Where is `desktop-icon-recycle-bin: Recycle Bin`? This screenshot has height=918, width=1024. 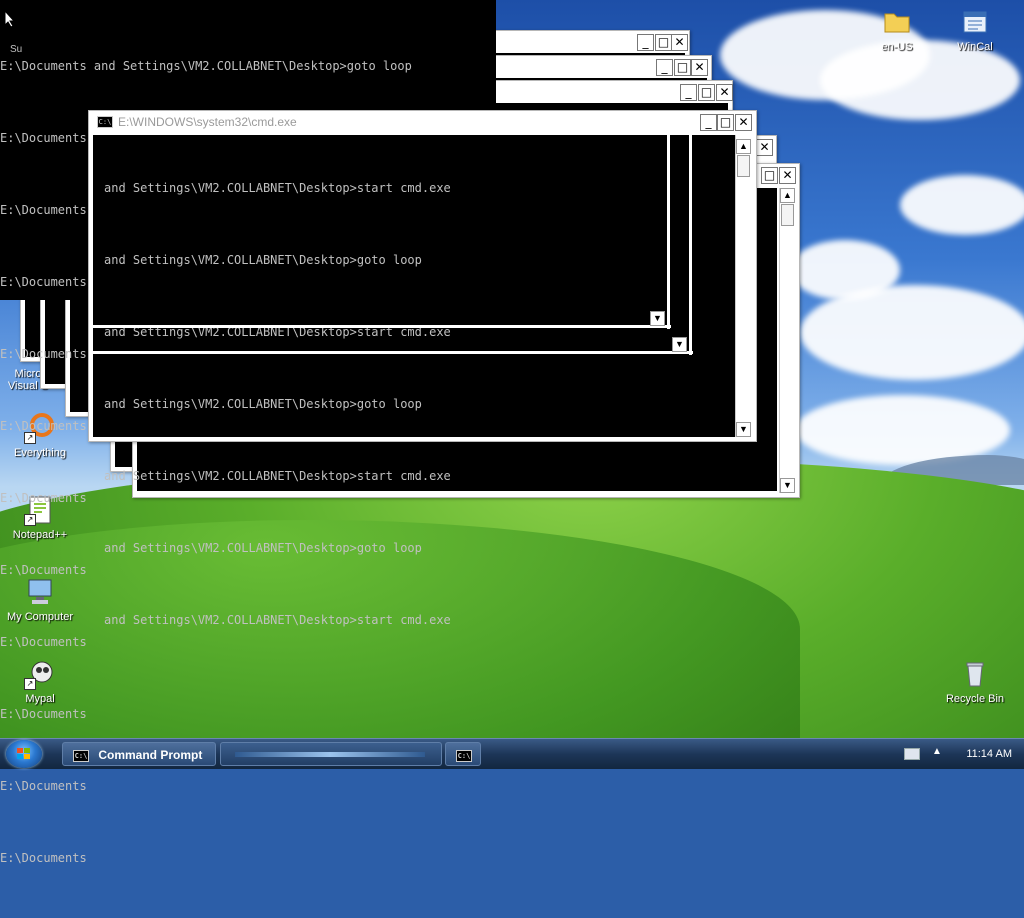 desktop-icon-recycle-bin: Recycle Bin is located at coordinates (975, 681).